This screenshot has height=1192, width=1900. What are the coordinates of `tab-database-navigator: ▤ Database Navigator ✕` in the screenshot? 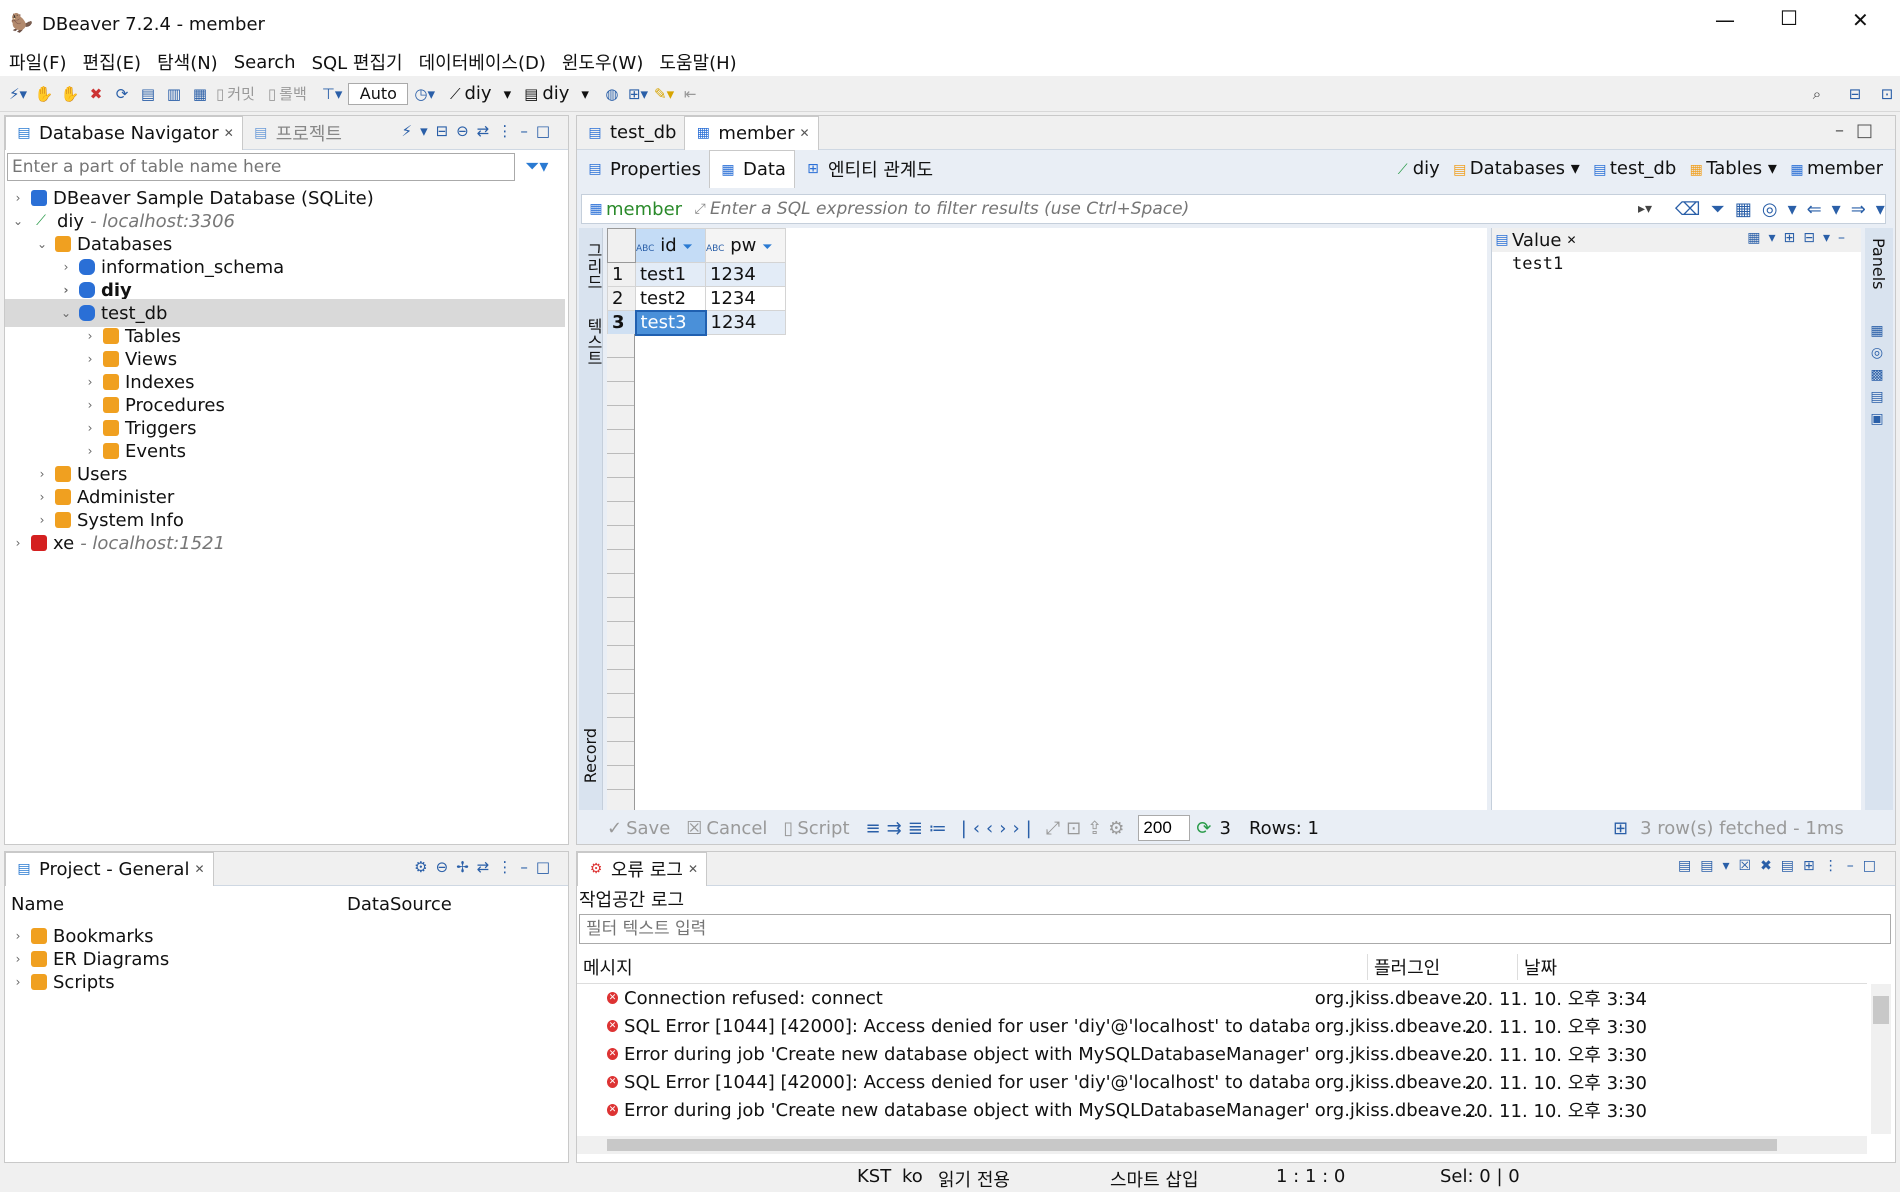 It's located at (124, 132).